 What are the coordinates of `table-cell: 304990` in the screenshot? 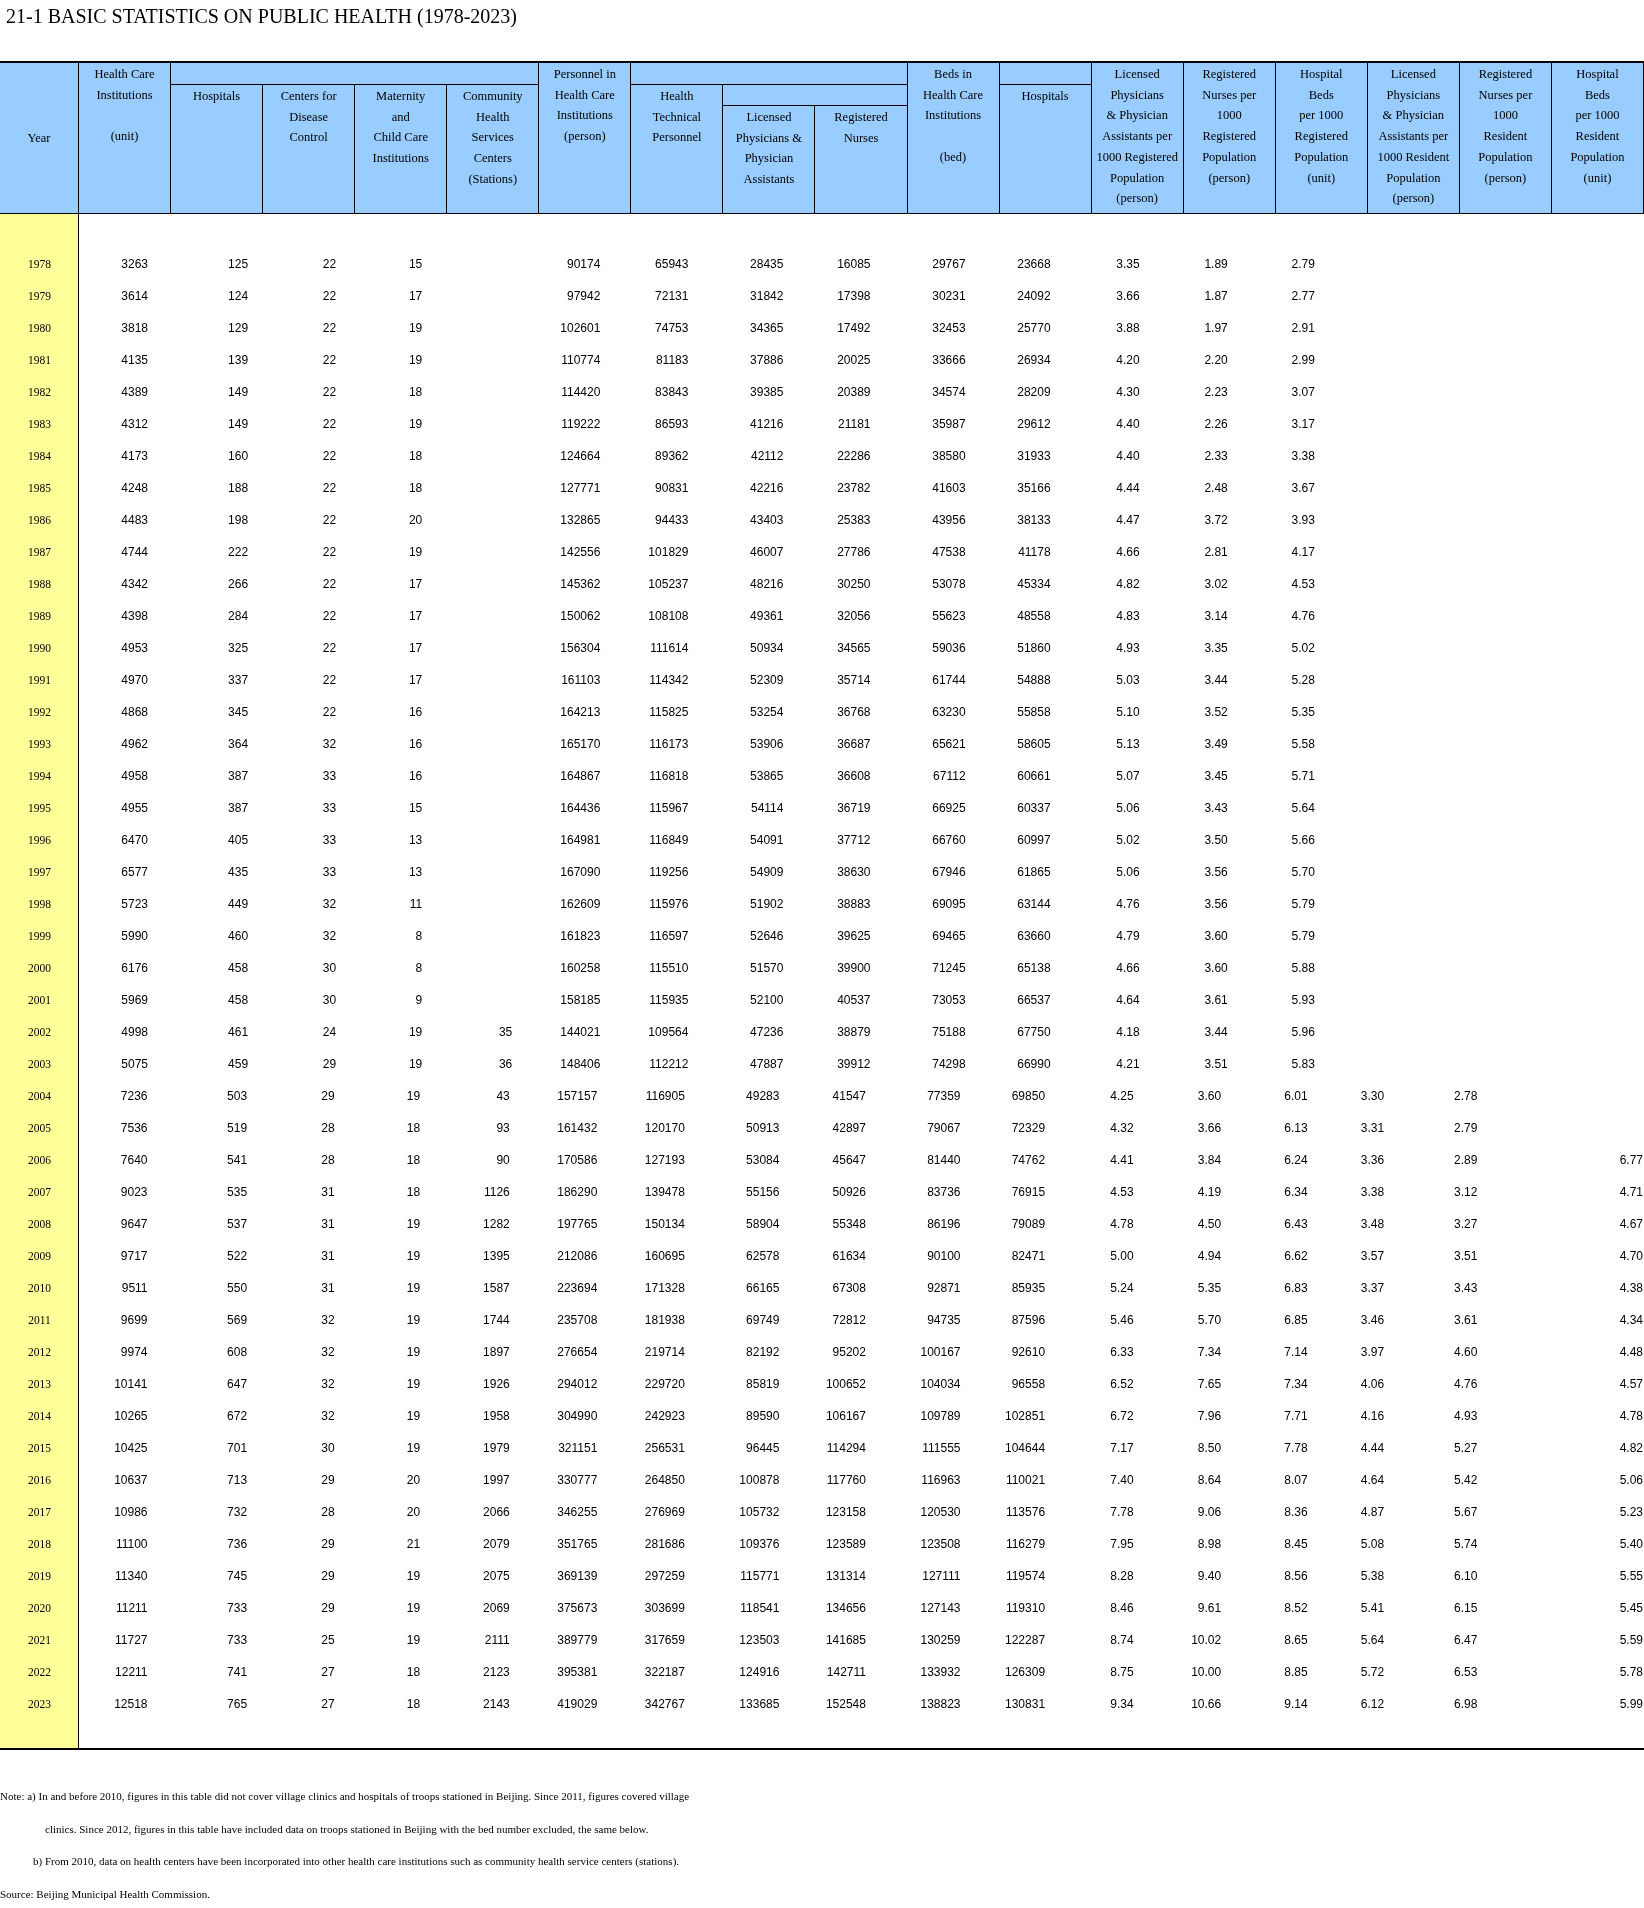 It's located at (577, 1416).